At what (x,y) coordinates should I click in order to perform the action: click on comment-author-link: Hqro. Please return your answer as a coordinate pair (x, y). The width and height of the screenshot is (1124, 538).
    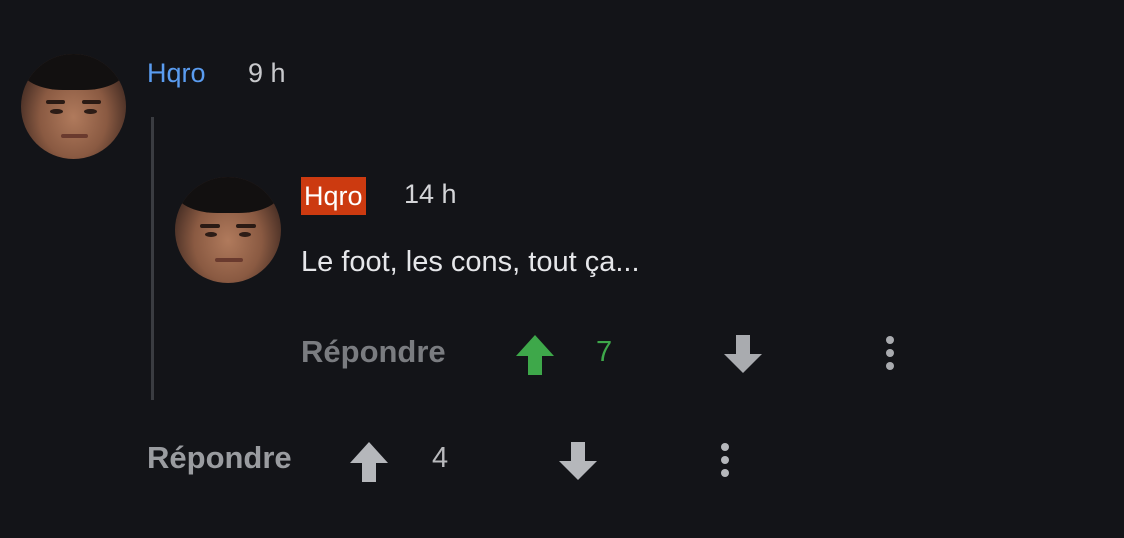
    Looking at the image, I should click on (176, 73).